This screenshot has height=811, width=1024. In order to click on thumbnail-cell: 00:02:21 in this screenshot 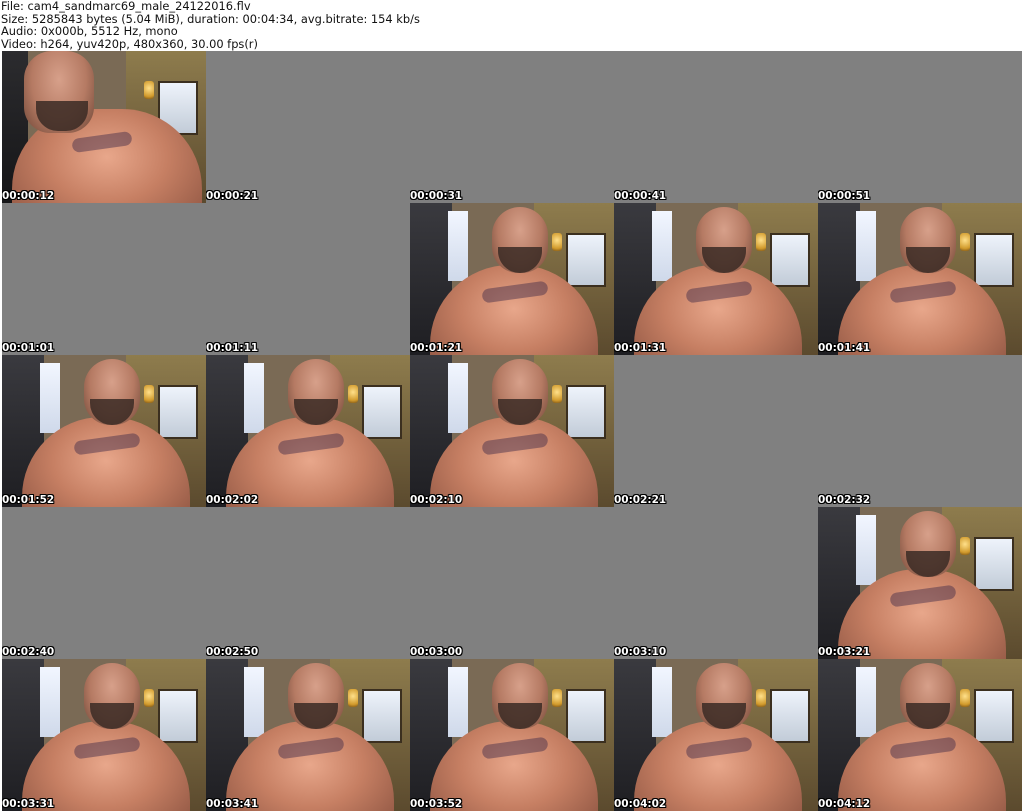, I will do `click(716, 431)`.